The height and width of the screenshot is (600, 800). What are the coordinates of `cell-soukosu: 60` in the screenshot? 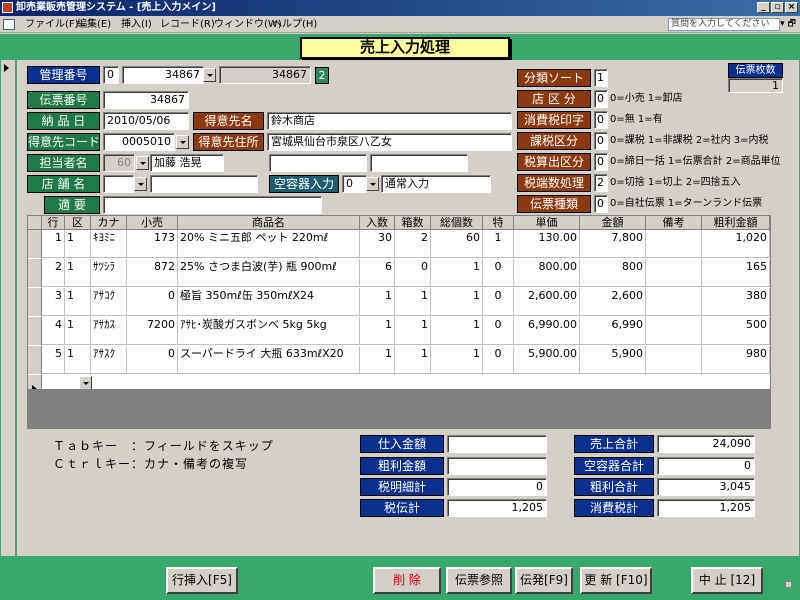 It's located at (457, 244).